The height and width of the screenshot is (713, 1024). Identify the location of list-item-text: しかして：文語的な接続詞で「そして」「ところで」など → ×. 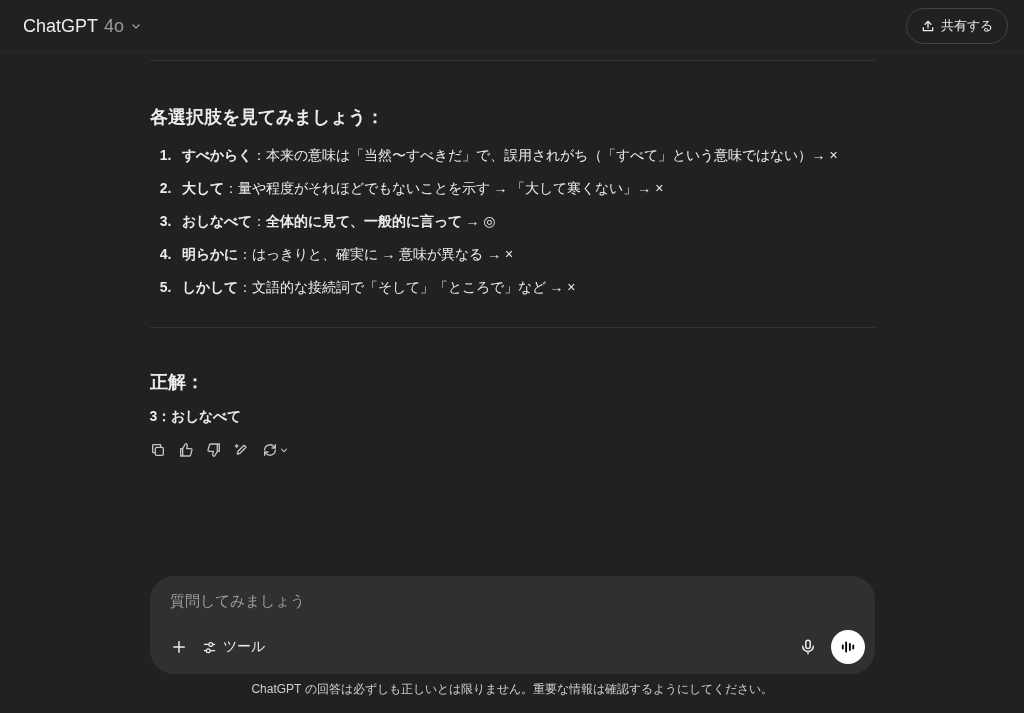
(378, 287).